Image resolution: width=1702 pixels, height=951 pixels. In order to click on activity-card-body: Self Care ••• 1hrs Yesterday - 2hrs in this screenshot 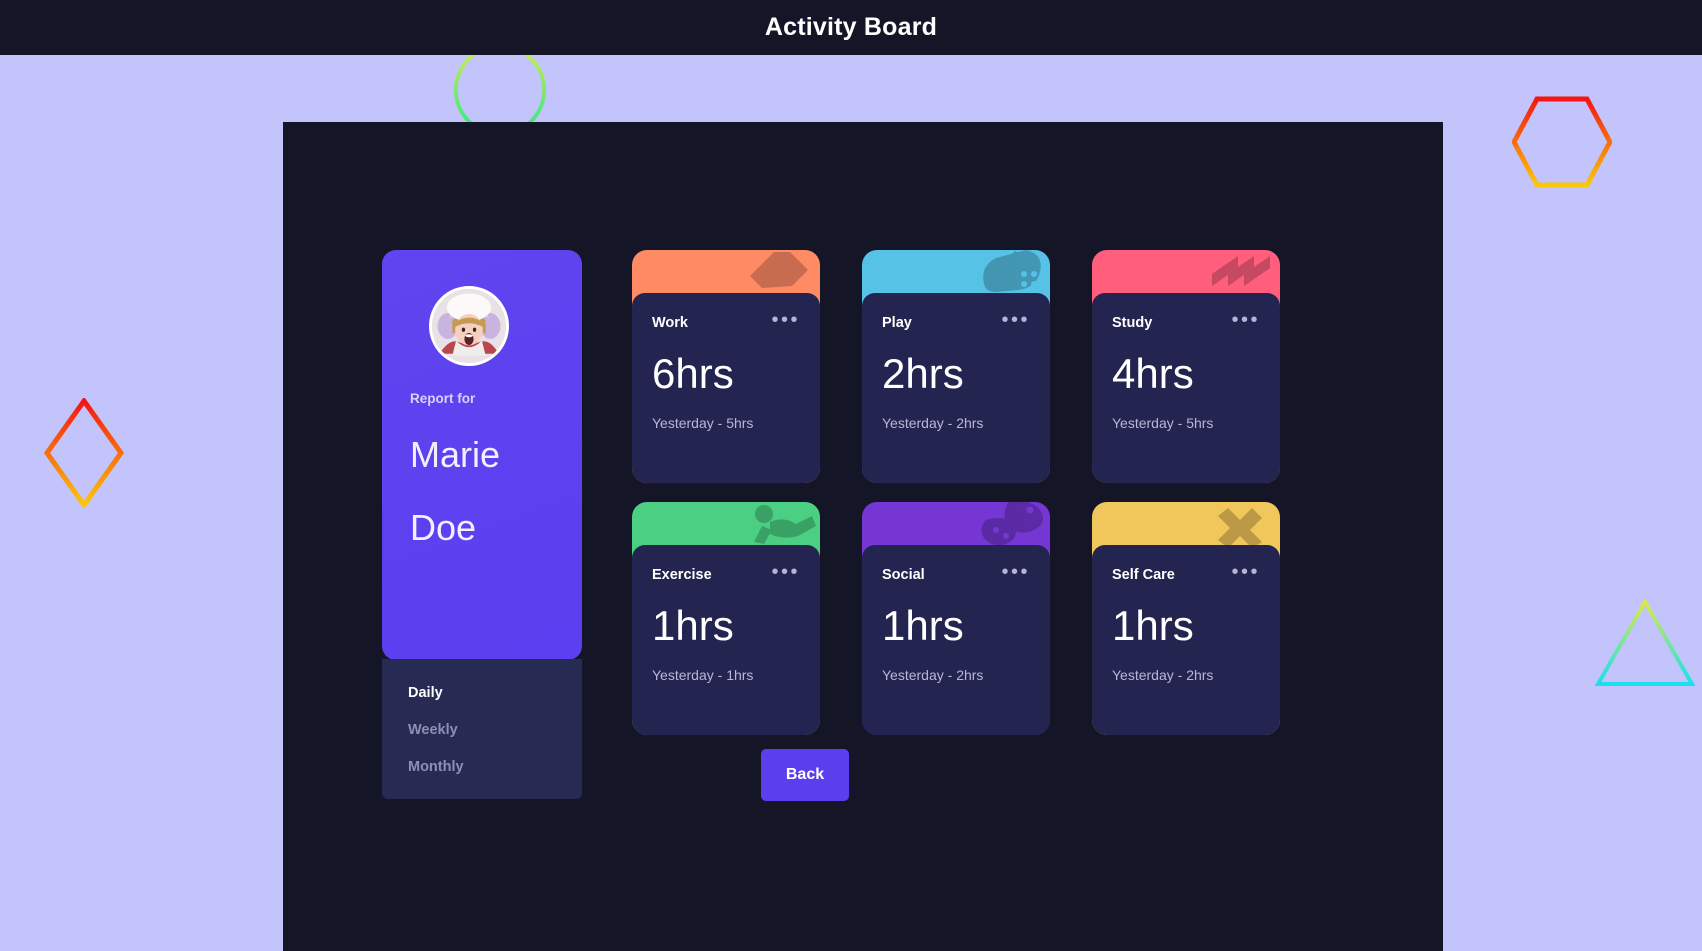, I will do `click(1186, 640)`.